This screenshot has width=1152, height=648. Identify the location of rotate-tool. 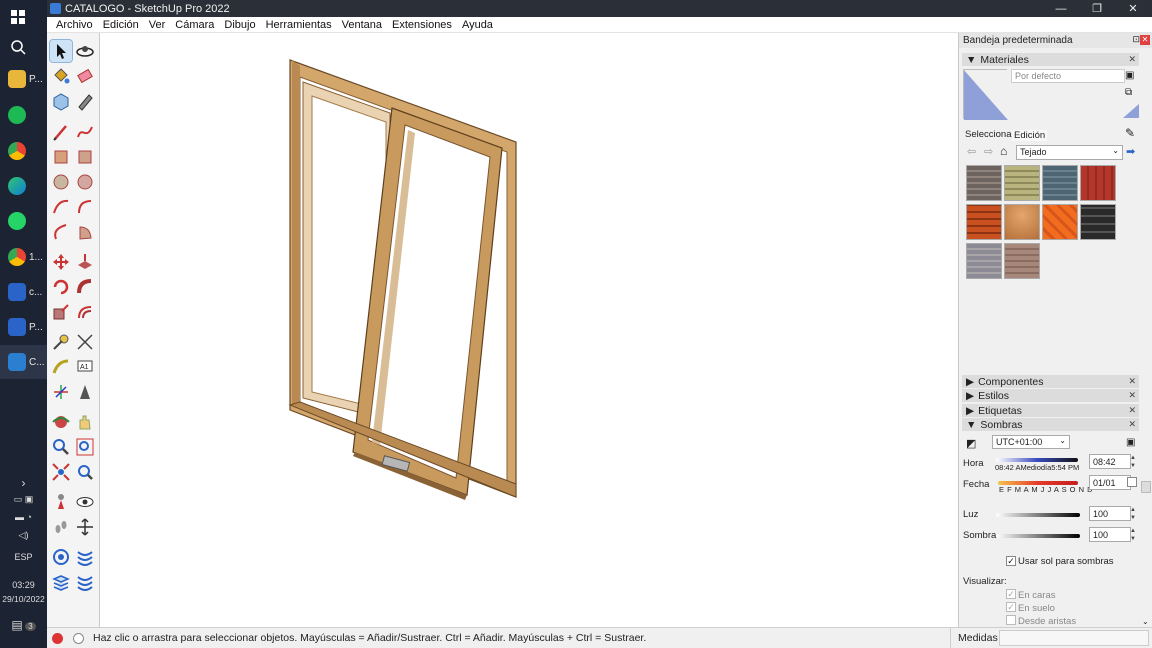
(61, 287).